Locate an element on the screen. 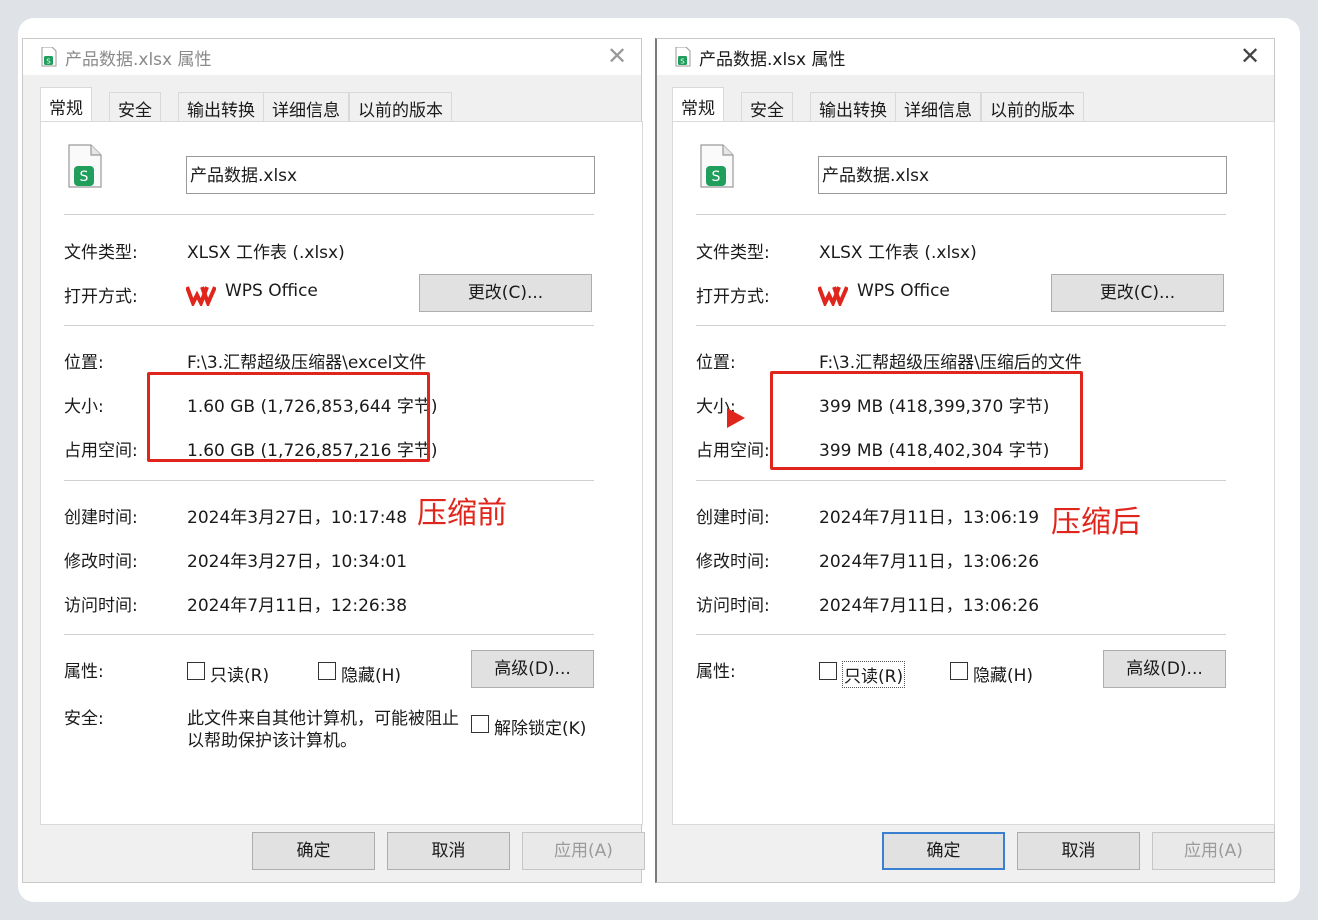 This screenshot has height=920, width=1318. unblock-checkbox-label: 解除锁定(K) is located at coordinates (540, 726).